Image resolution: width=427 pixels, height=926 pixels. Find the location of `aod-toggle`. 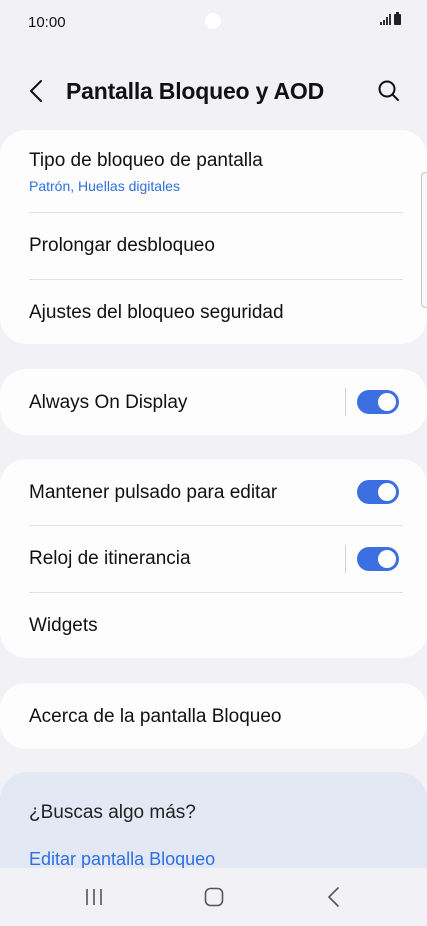

aod-toggle is located at coordinates (378, 402).